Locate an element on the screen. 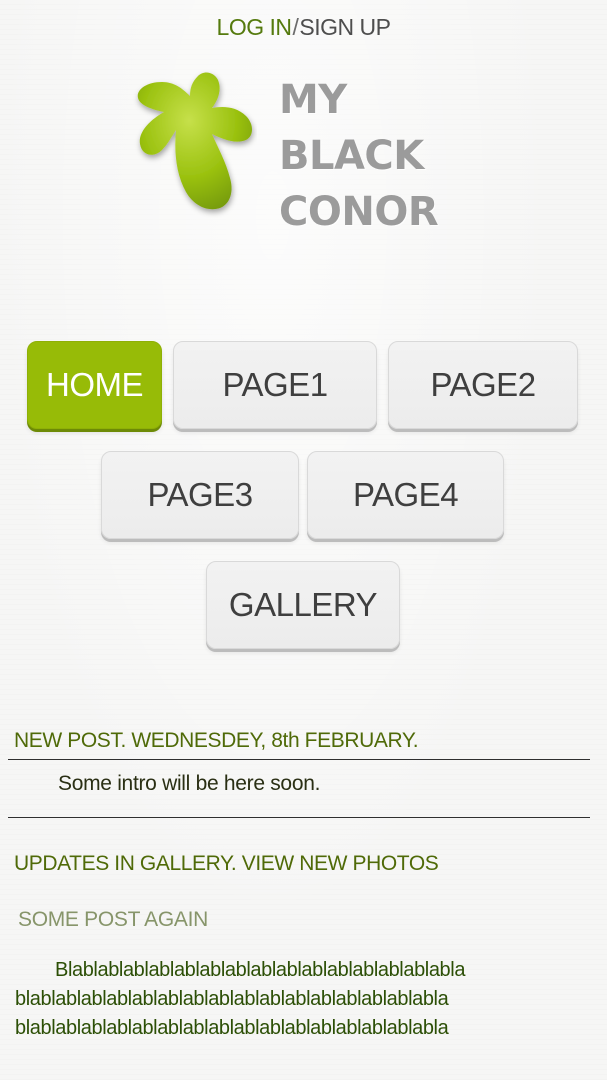  login-link: LOG IN is located at coordinates (254, 27).